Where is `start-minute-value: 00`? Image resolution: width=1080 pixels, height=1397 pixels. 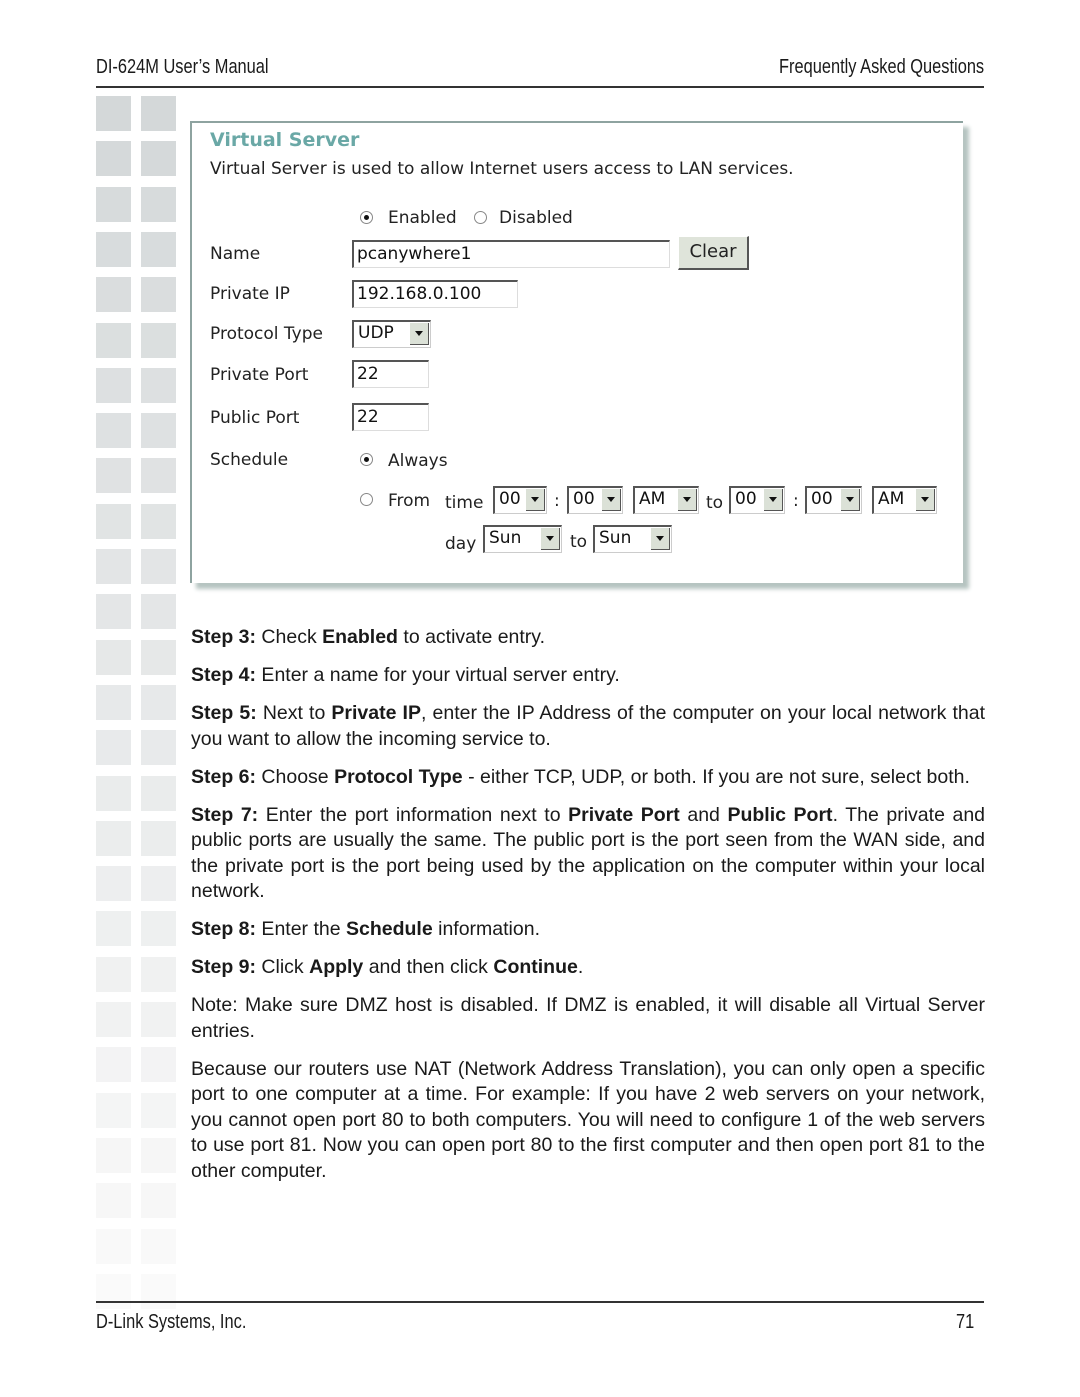
start-minute-value: 00 is located at coordinates (584, 499).